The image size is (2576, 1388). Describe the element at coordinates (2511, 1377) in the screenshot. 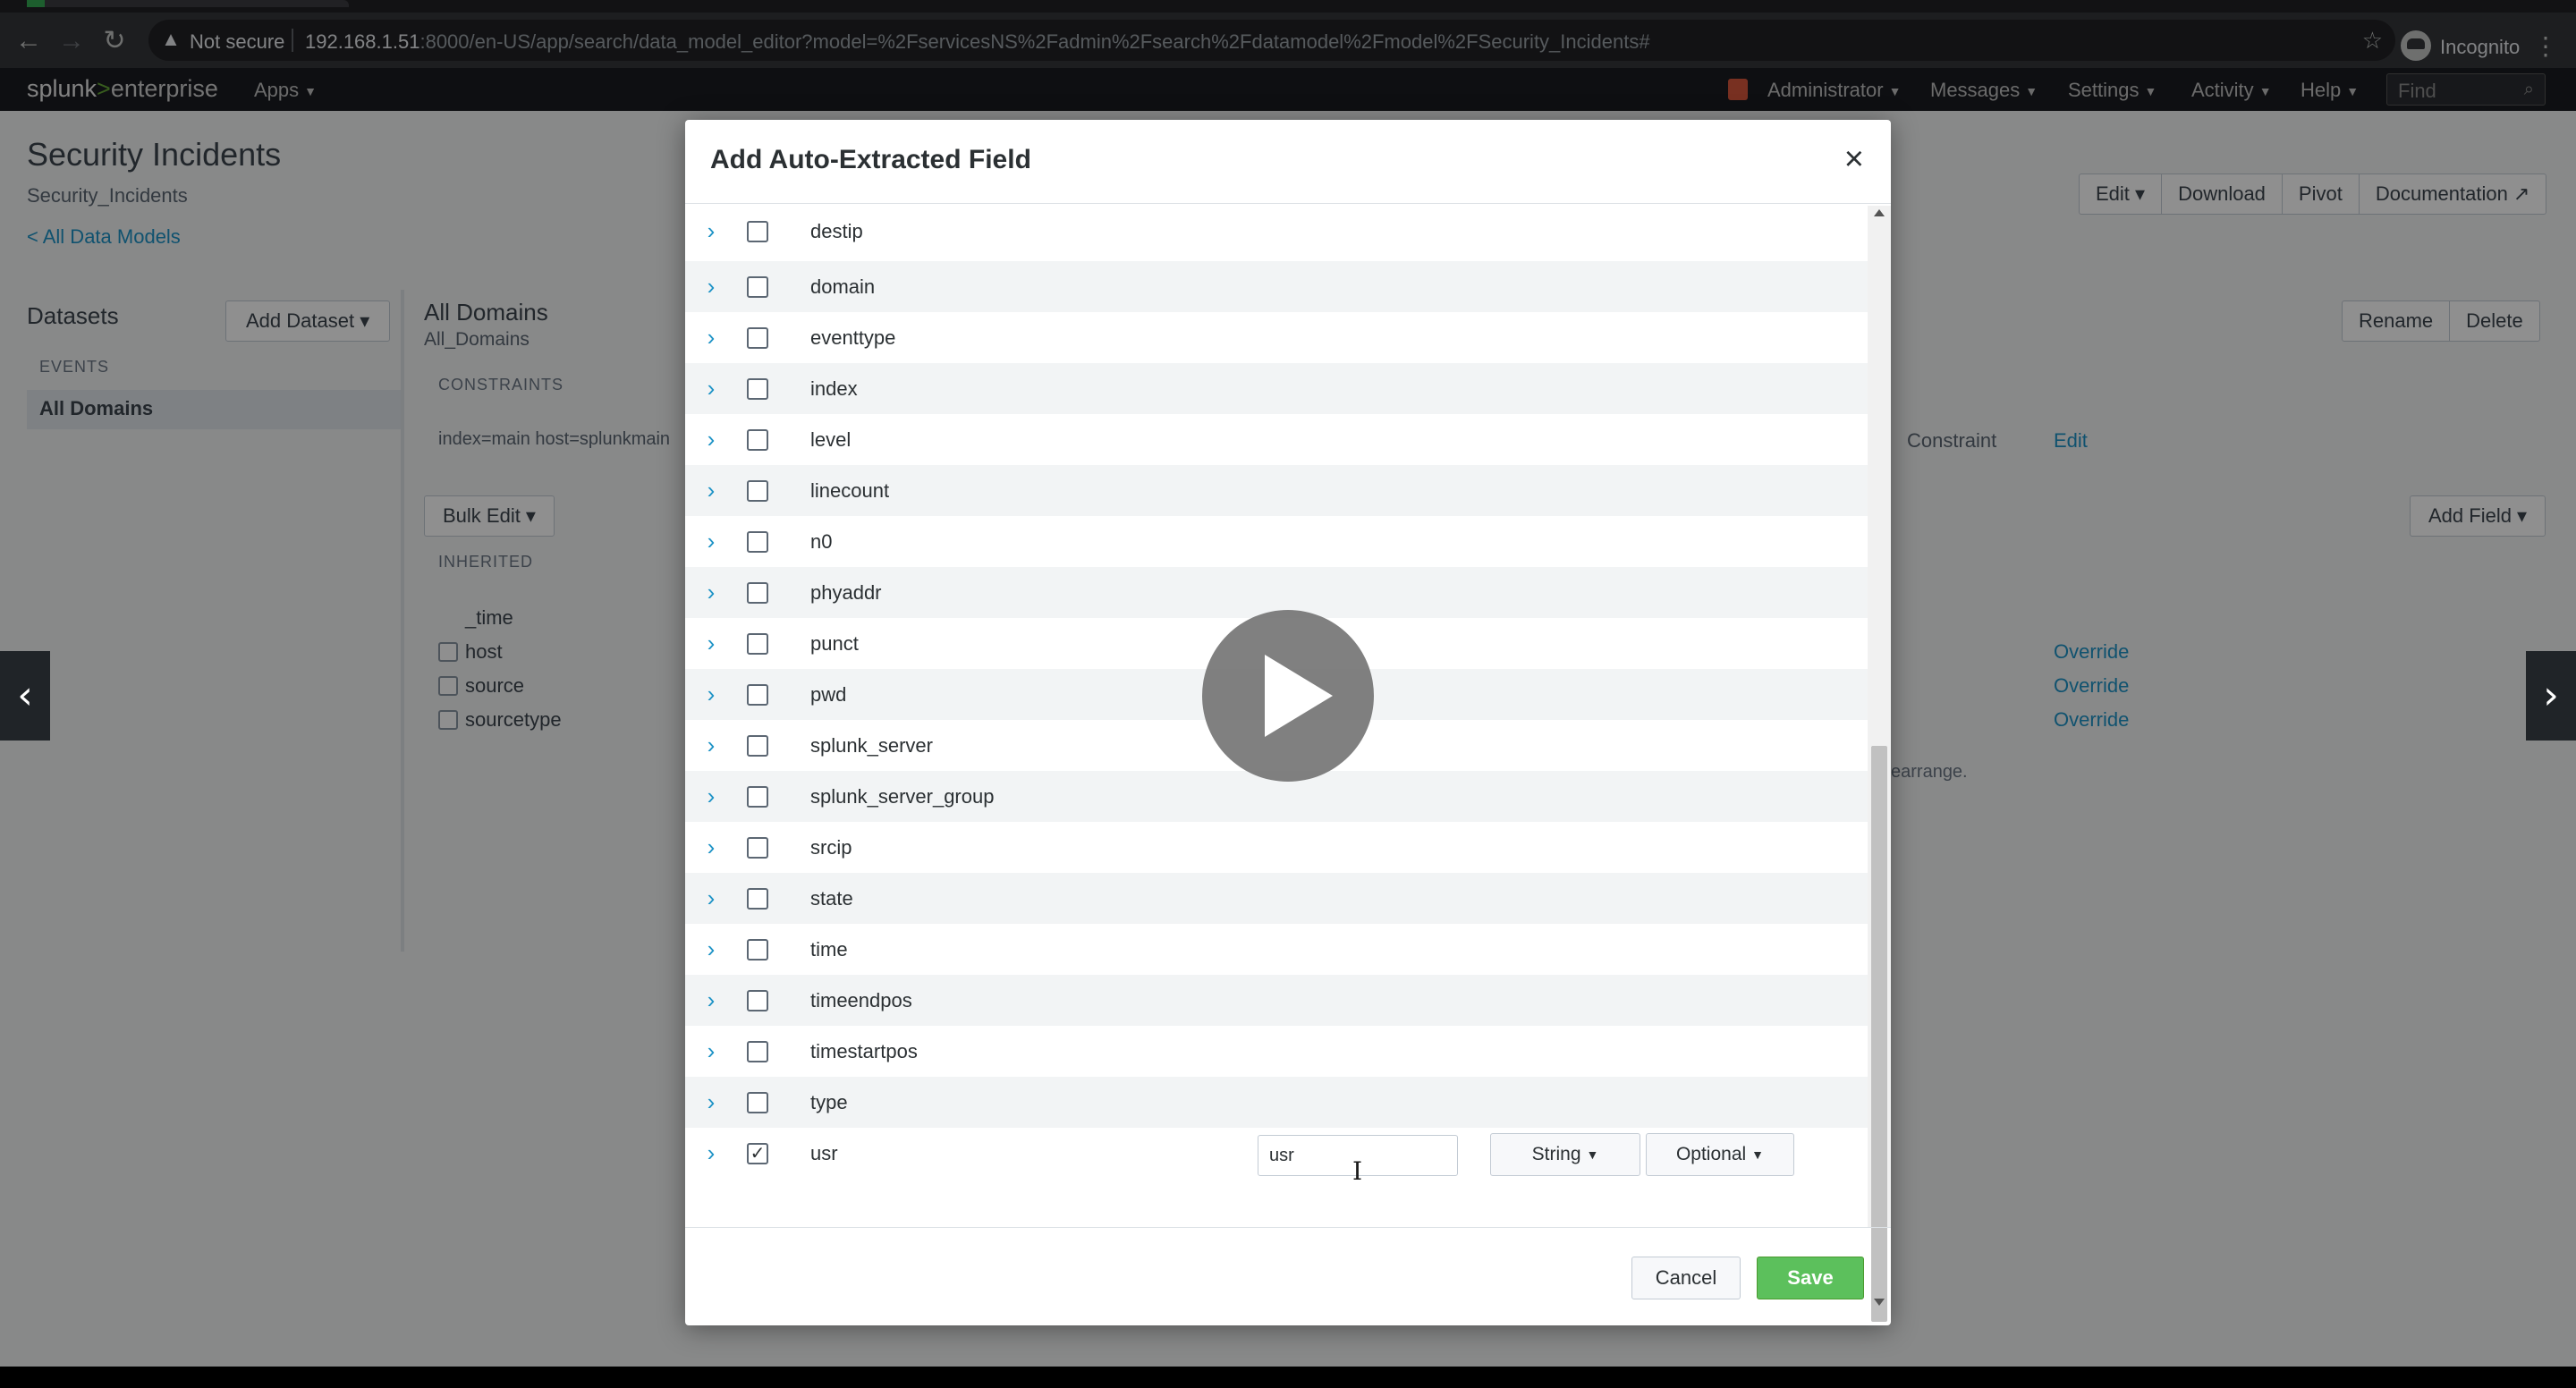

I see `watermark-logo-icon` at that location.